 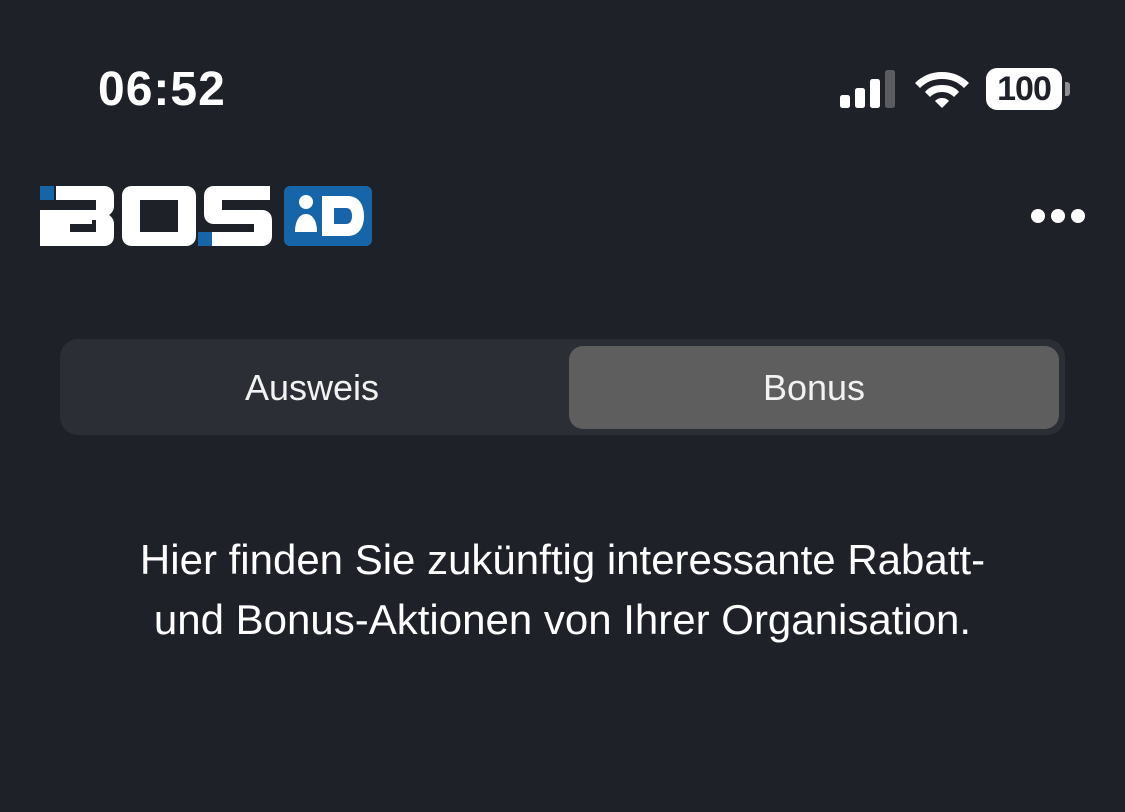 I want to click on tab-ausweis: Ausweis, so click(x=312, y=387).